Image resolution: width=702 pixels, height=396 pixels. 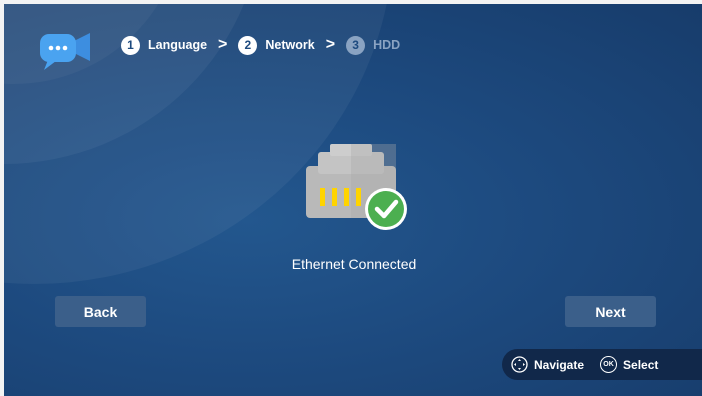 What do you see at coordinates (100, 311) in the screenshot?
I see `back-button: Back` at bounding box center [100, 311].